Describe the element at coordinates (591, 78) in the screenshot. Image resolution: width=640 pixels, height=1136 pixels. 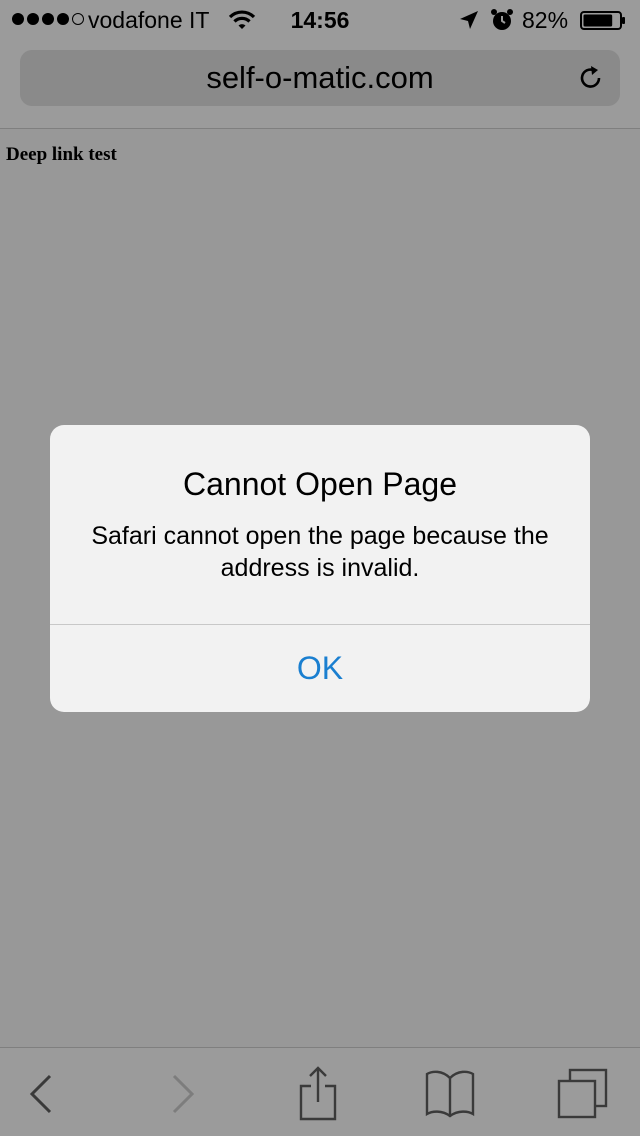
I see `reload-icon` at that location.